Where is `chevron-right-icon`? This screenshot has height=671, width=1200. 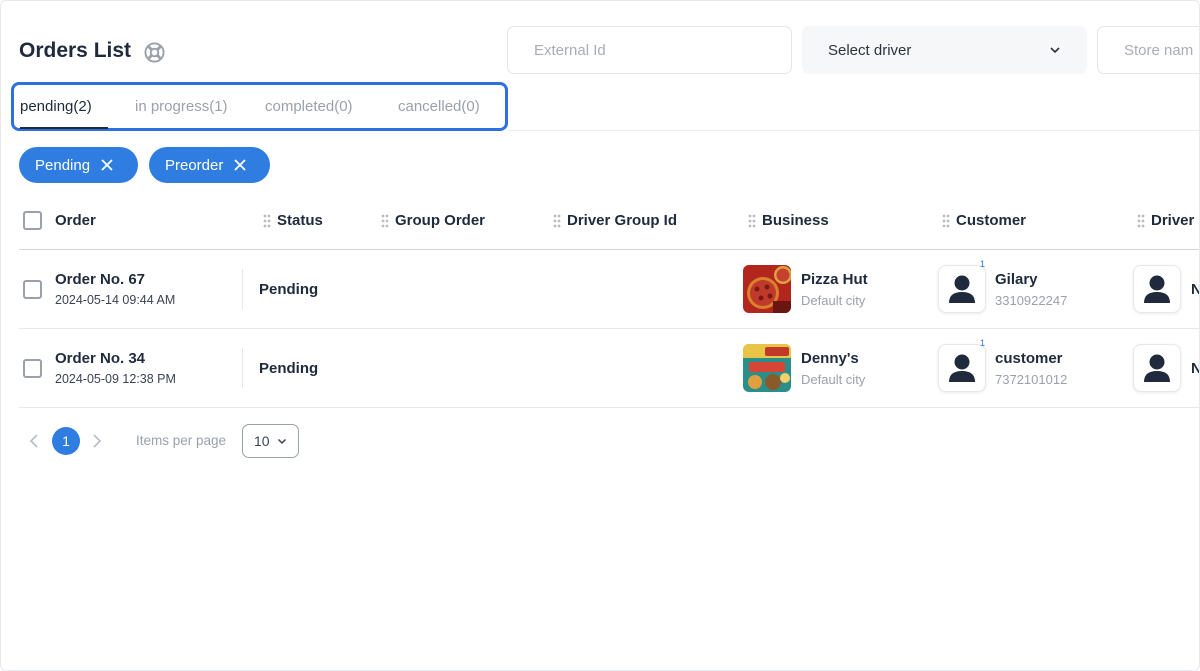
chevron-right-icon is located at coordinates (97, 441).